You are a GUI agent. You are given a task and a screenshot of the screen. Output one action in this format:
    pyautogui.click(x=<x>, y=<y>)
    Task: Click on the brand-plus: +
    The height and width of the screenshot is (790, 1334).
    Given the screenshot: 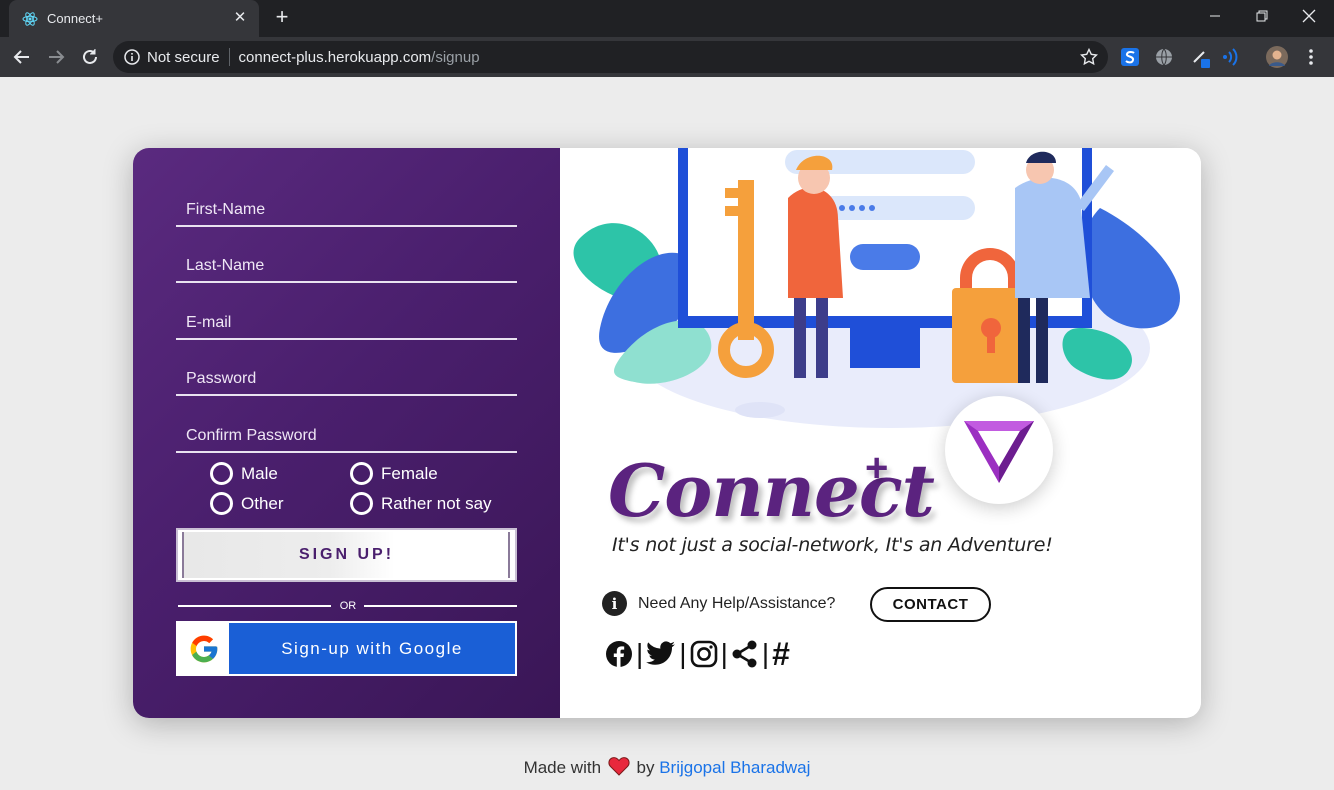 What is the action you would take?
    pyautogui.click(x=877, y=468)
    